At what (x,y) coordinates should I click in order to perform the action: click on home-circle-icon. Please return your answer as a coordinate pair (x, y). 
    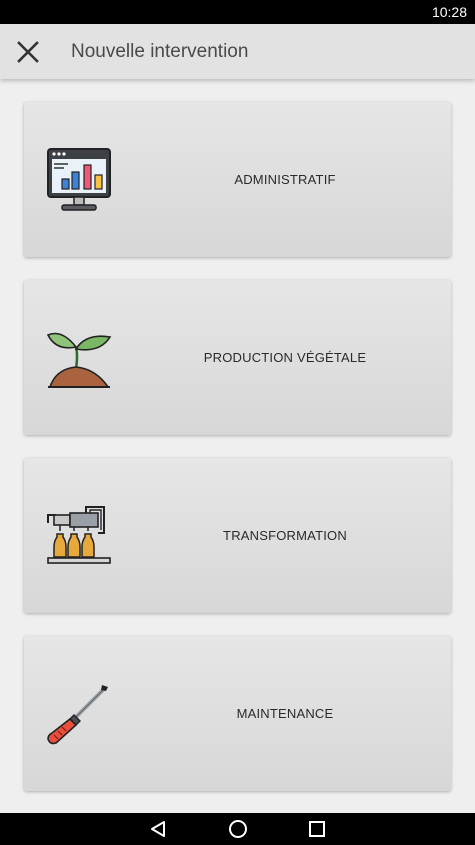
    Looking at the image, I should click on (238, 829).